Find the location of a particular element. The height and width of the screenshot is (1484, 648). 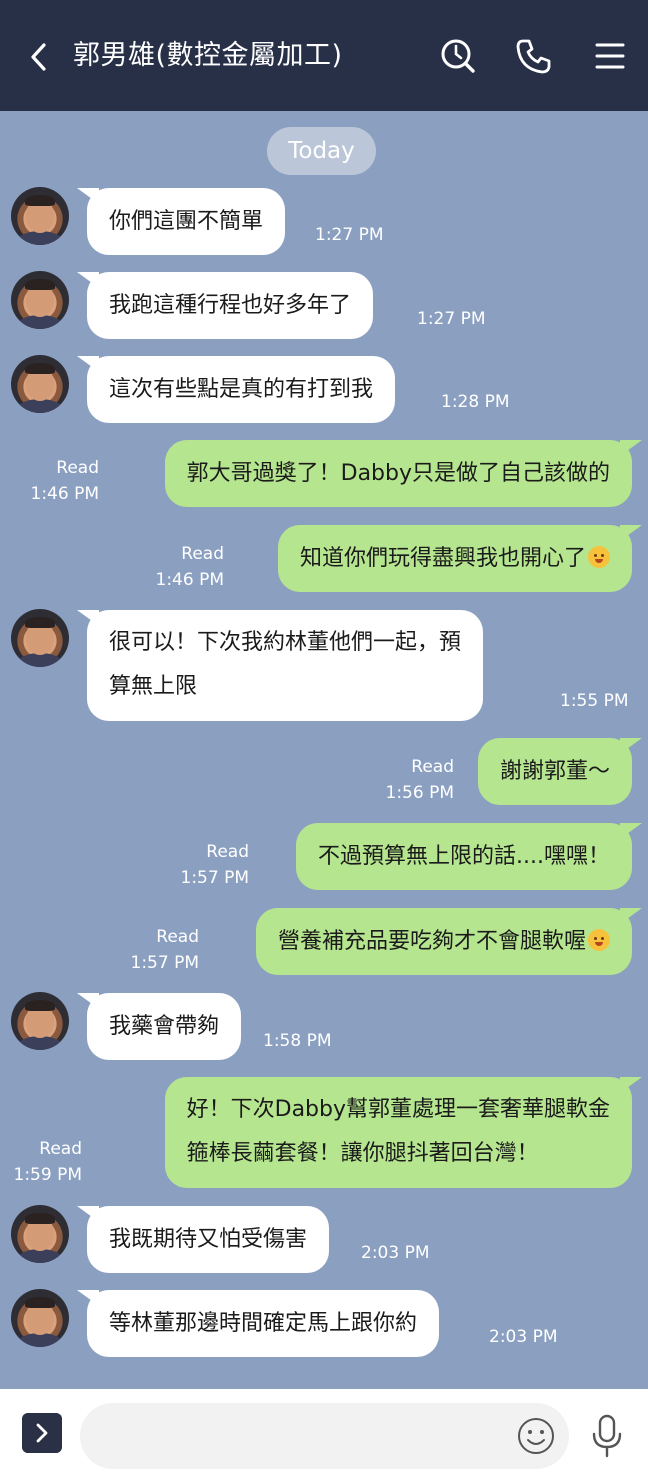

message-time: 1:55 PM is located at coordinates (594, 701).